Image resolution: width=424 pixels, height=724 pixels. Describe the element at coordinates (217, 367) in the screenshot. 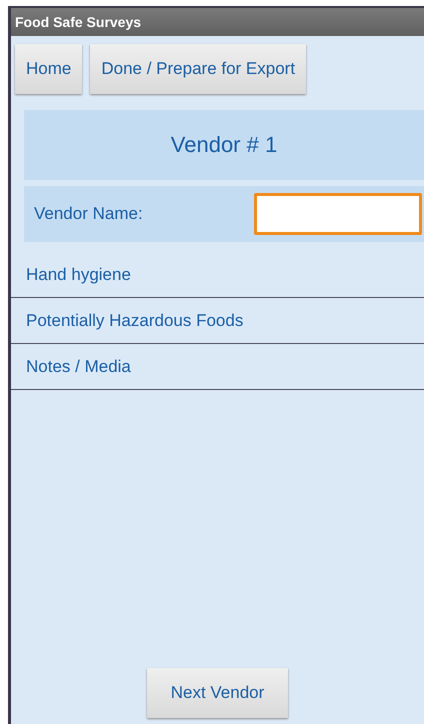

I see `section-item: Notes / Media` at that location.